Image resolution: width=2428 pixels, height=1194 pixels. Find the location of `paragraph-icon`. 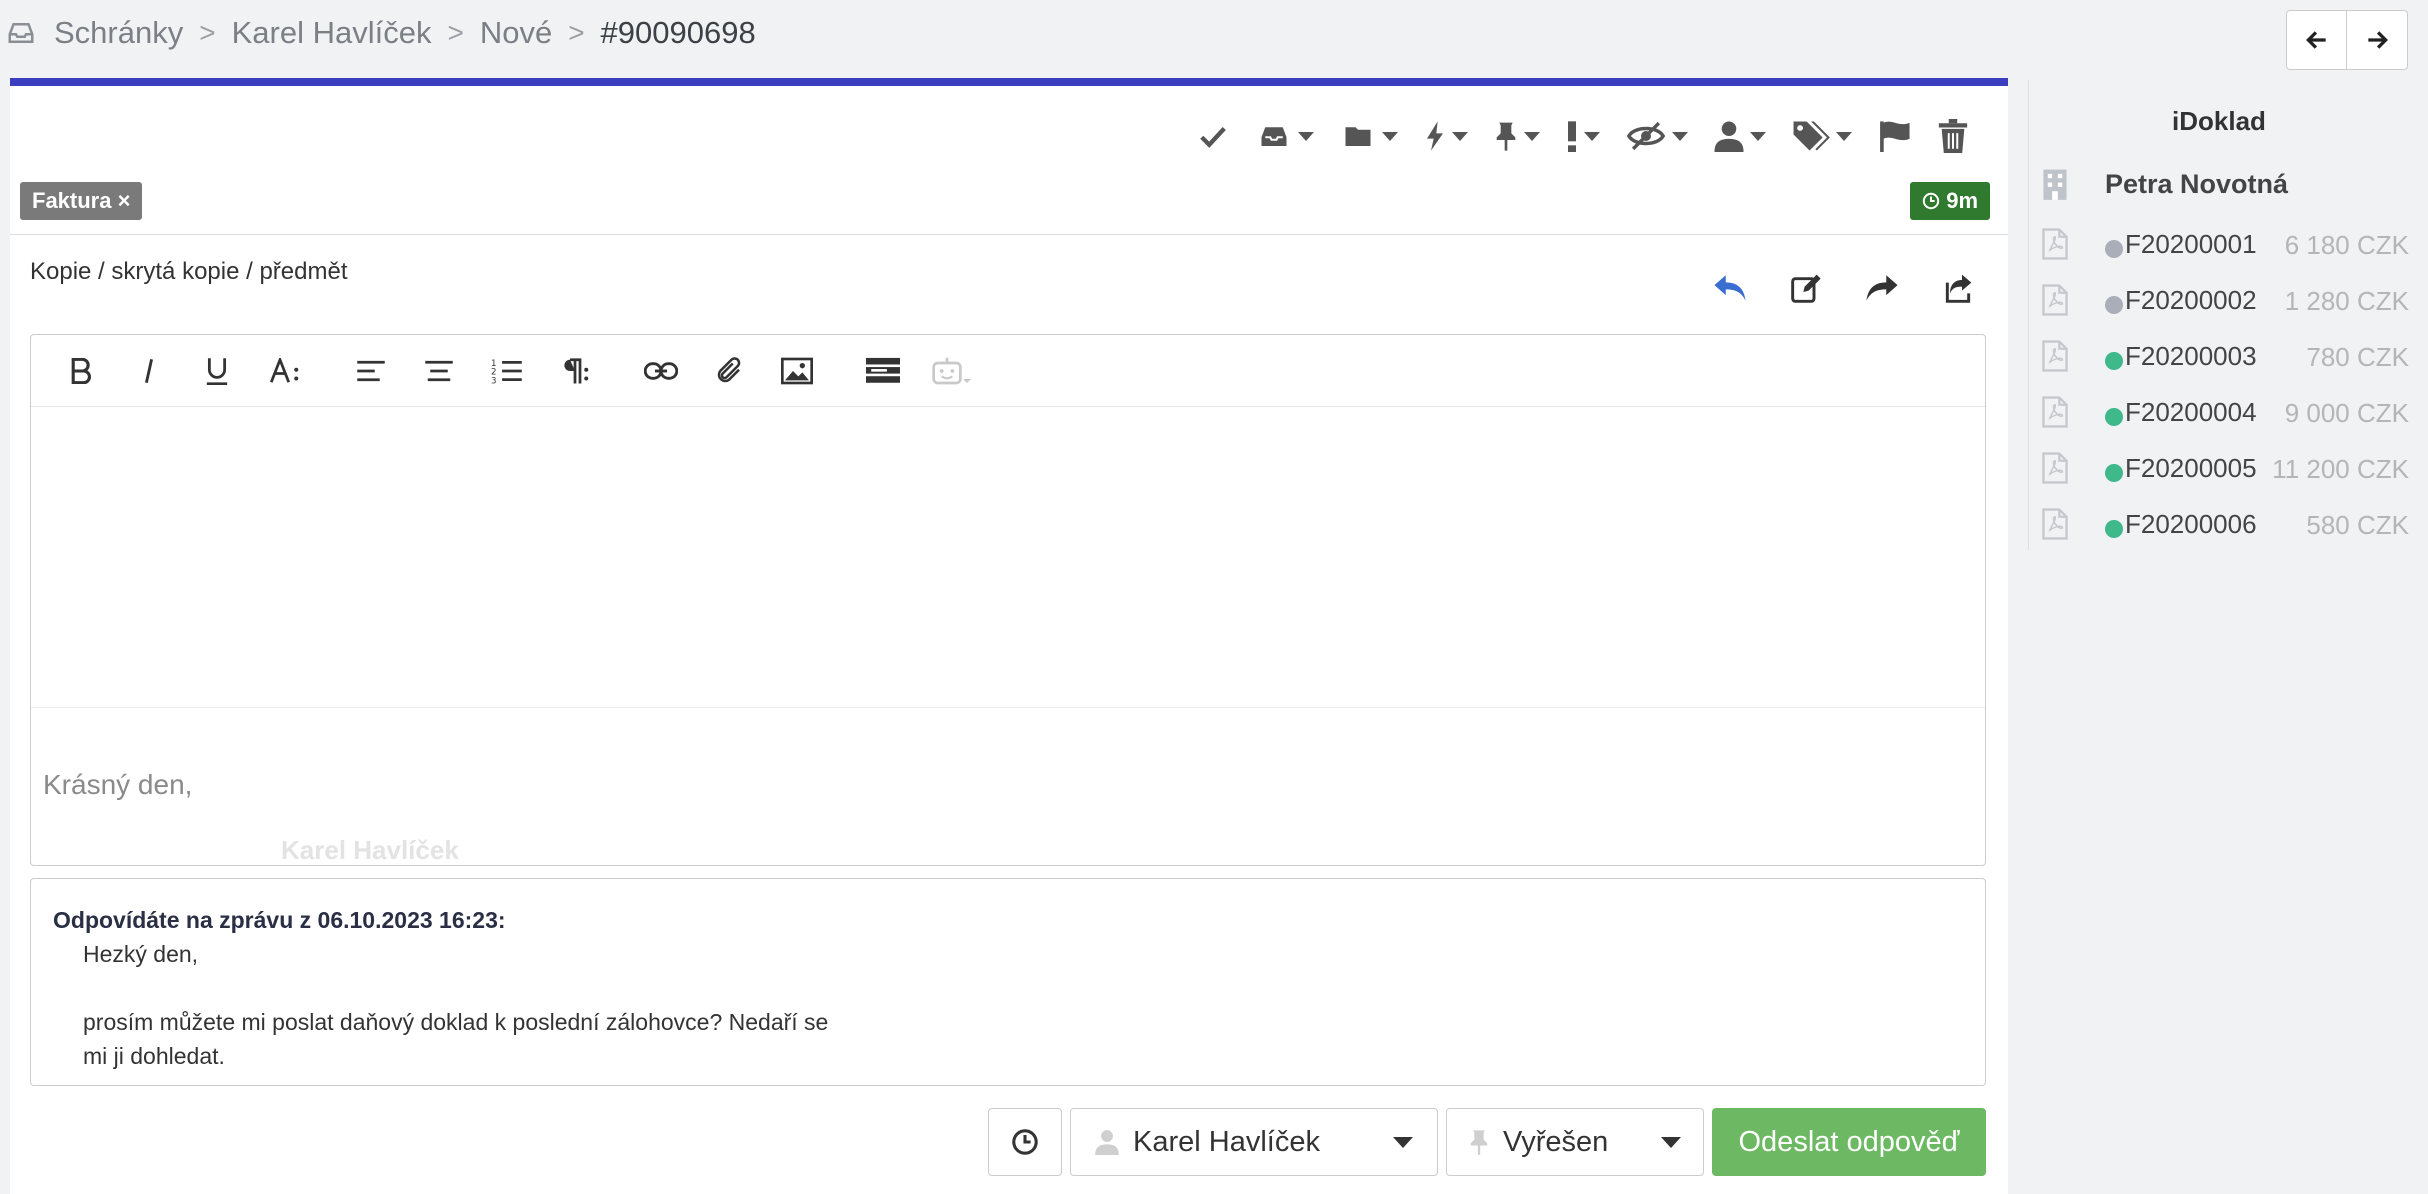

paragraph-icon is located at coordinates (576, 370).